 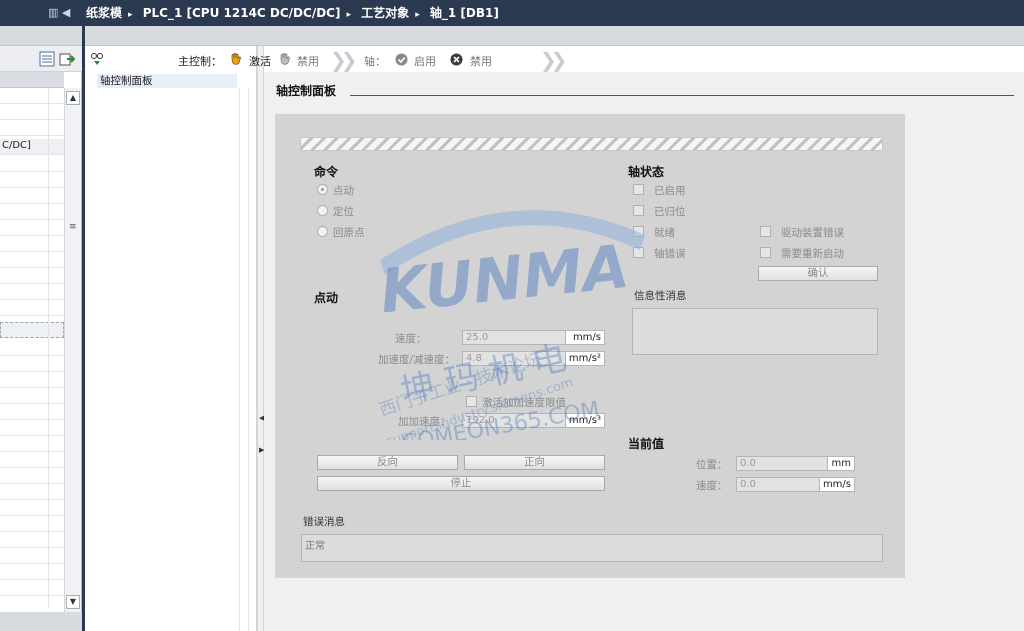 What do you see at coordinates (524, 403) in the screenshot?
I see `jerk-limit-label: 激活加加速度限值` at bounding box center [524, 403].